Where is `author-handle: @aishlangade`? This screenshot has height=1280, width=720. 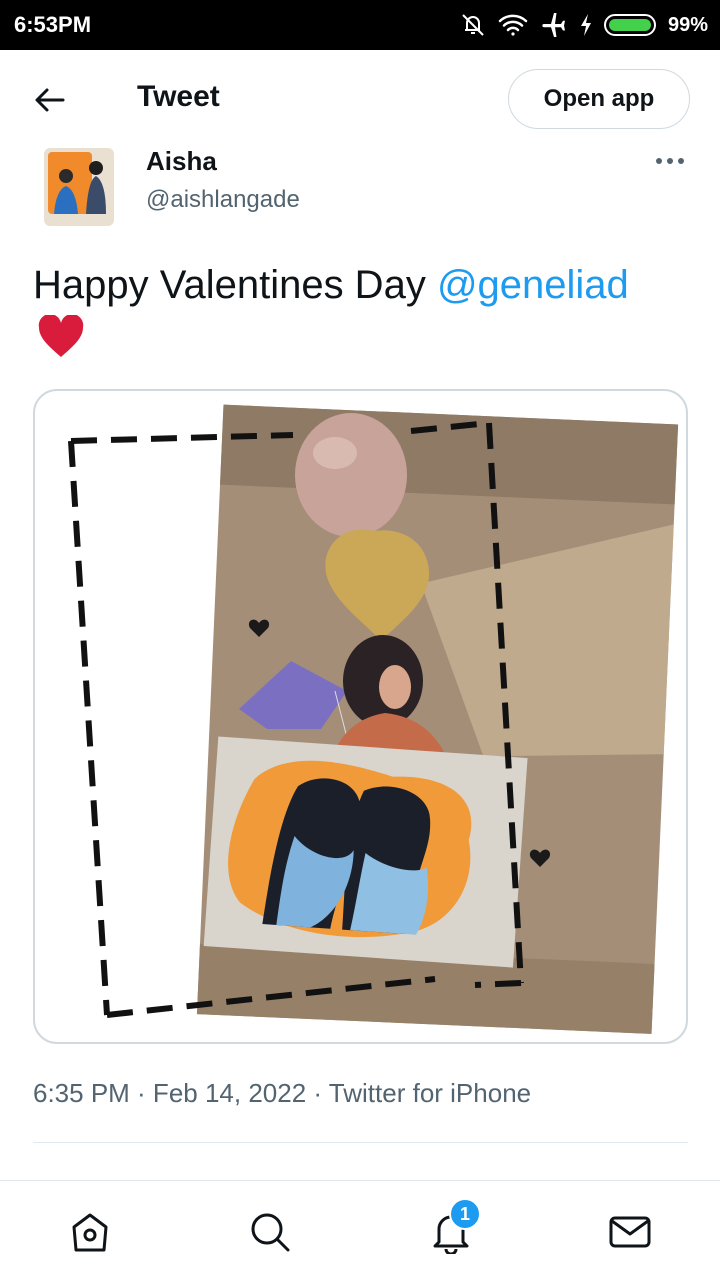 author-handle: @aishlangade is located at coordinates (223, 200).